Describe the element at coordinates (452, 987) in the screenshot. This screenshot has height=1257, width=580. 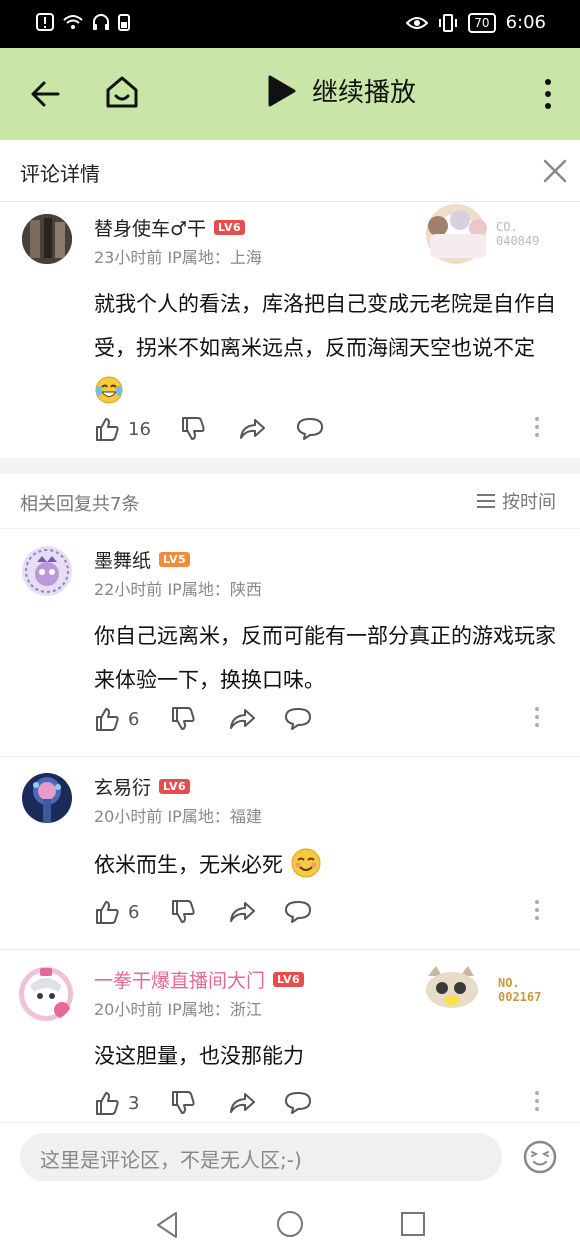
I see `fan-badge-image` at that location.